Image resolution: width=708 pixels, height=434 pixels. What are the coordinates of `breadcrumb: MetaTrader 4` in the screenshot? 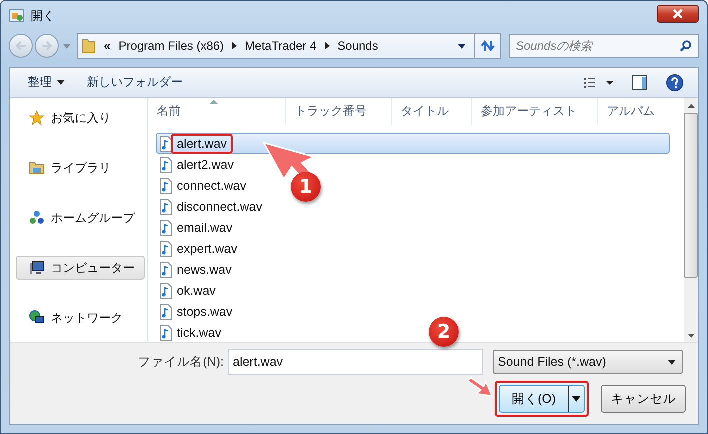 It's located at (281, 46).